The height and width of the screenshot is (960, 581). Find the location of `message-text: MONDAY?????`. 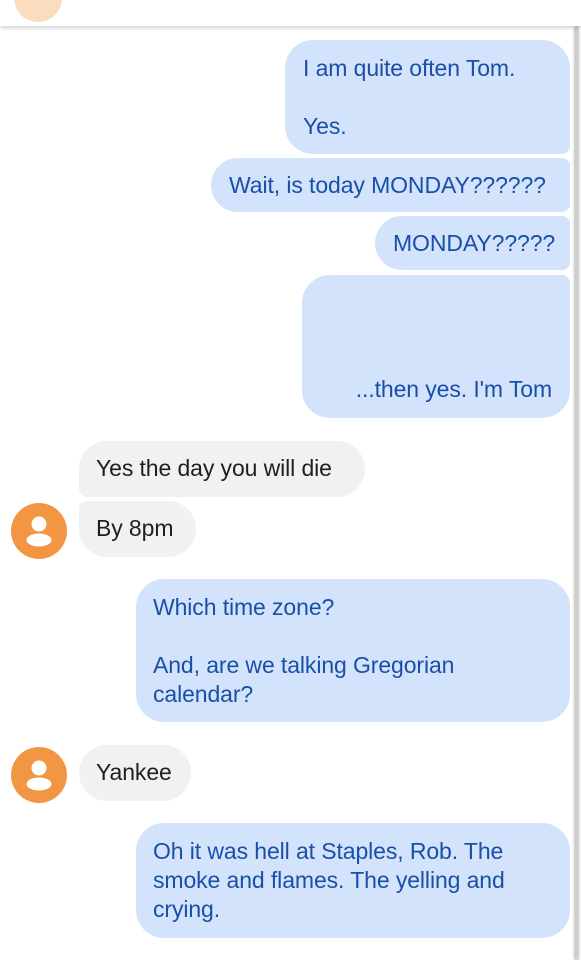

message-text: MONDAY????? is located at coordinates (474, 243).